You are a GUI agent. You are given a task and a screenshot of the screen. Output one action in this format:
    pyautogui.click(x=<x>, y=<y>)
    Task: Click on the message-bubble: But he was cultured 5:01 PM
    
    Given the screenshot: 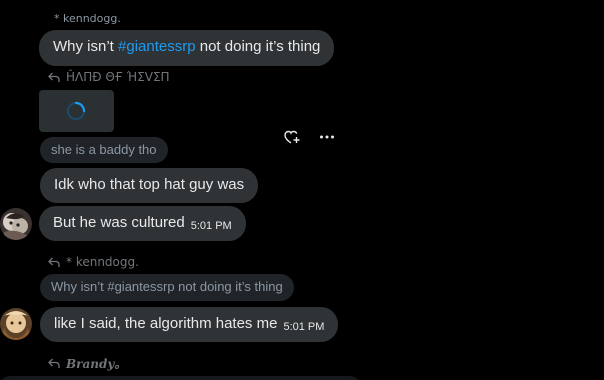 What is the action you would take?
    pyautogui.click(x=142, y=223)
    